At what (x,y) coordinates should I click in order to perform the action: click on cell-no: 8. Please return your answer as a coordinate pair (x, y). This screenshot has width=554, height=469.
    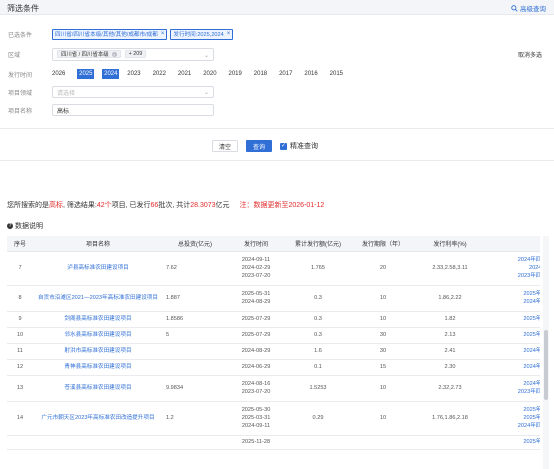
    Looking at the image, I should click on (20, 298).